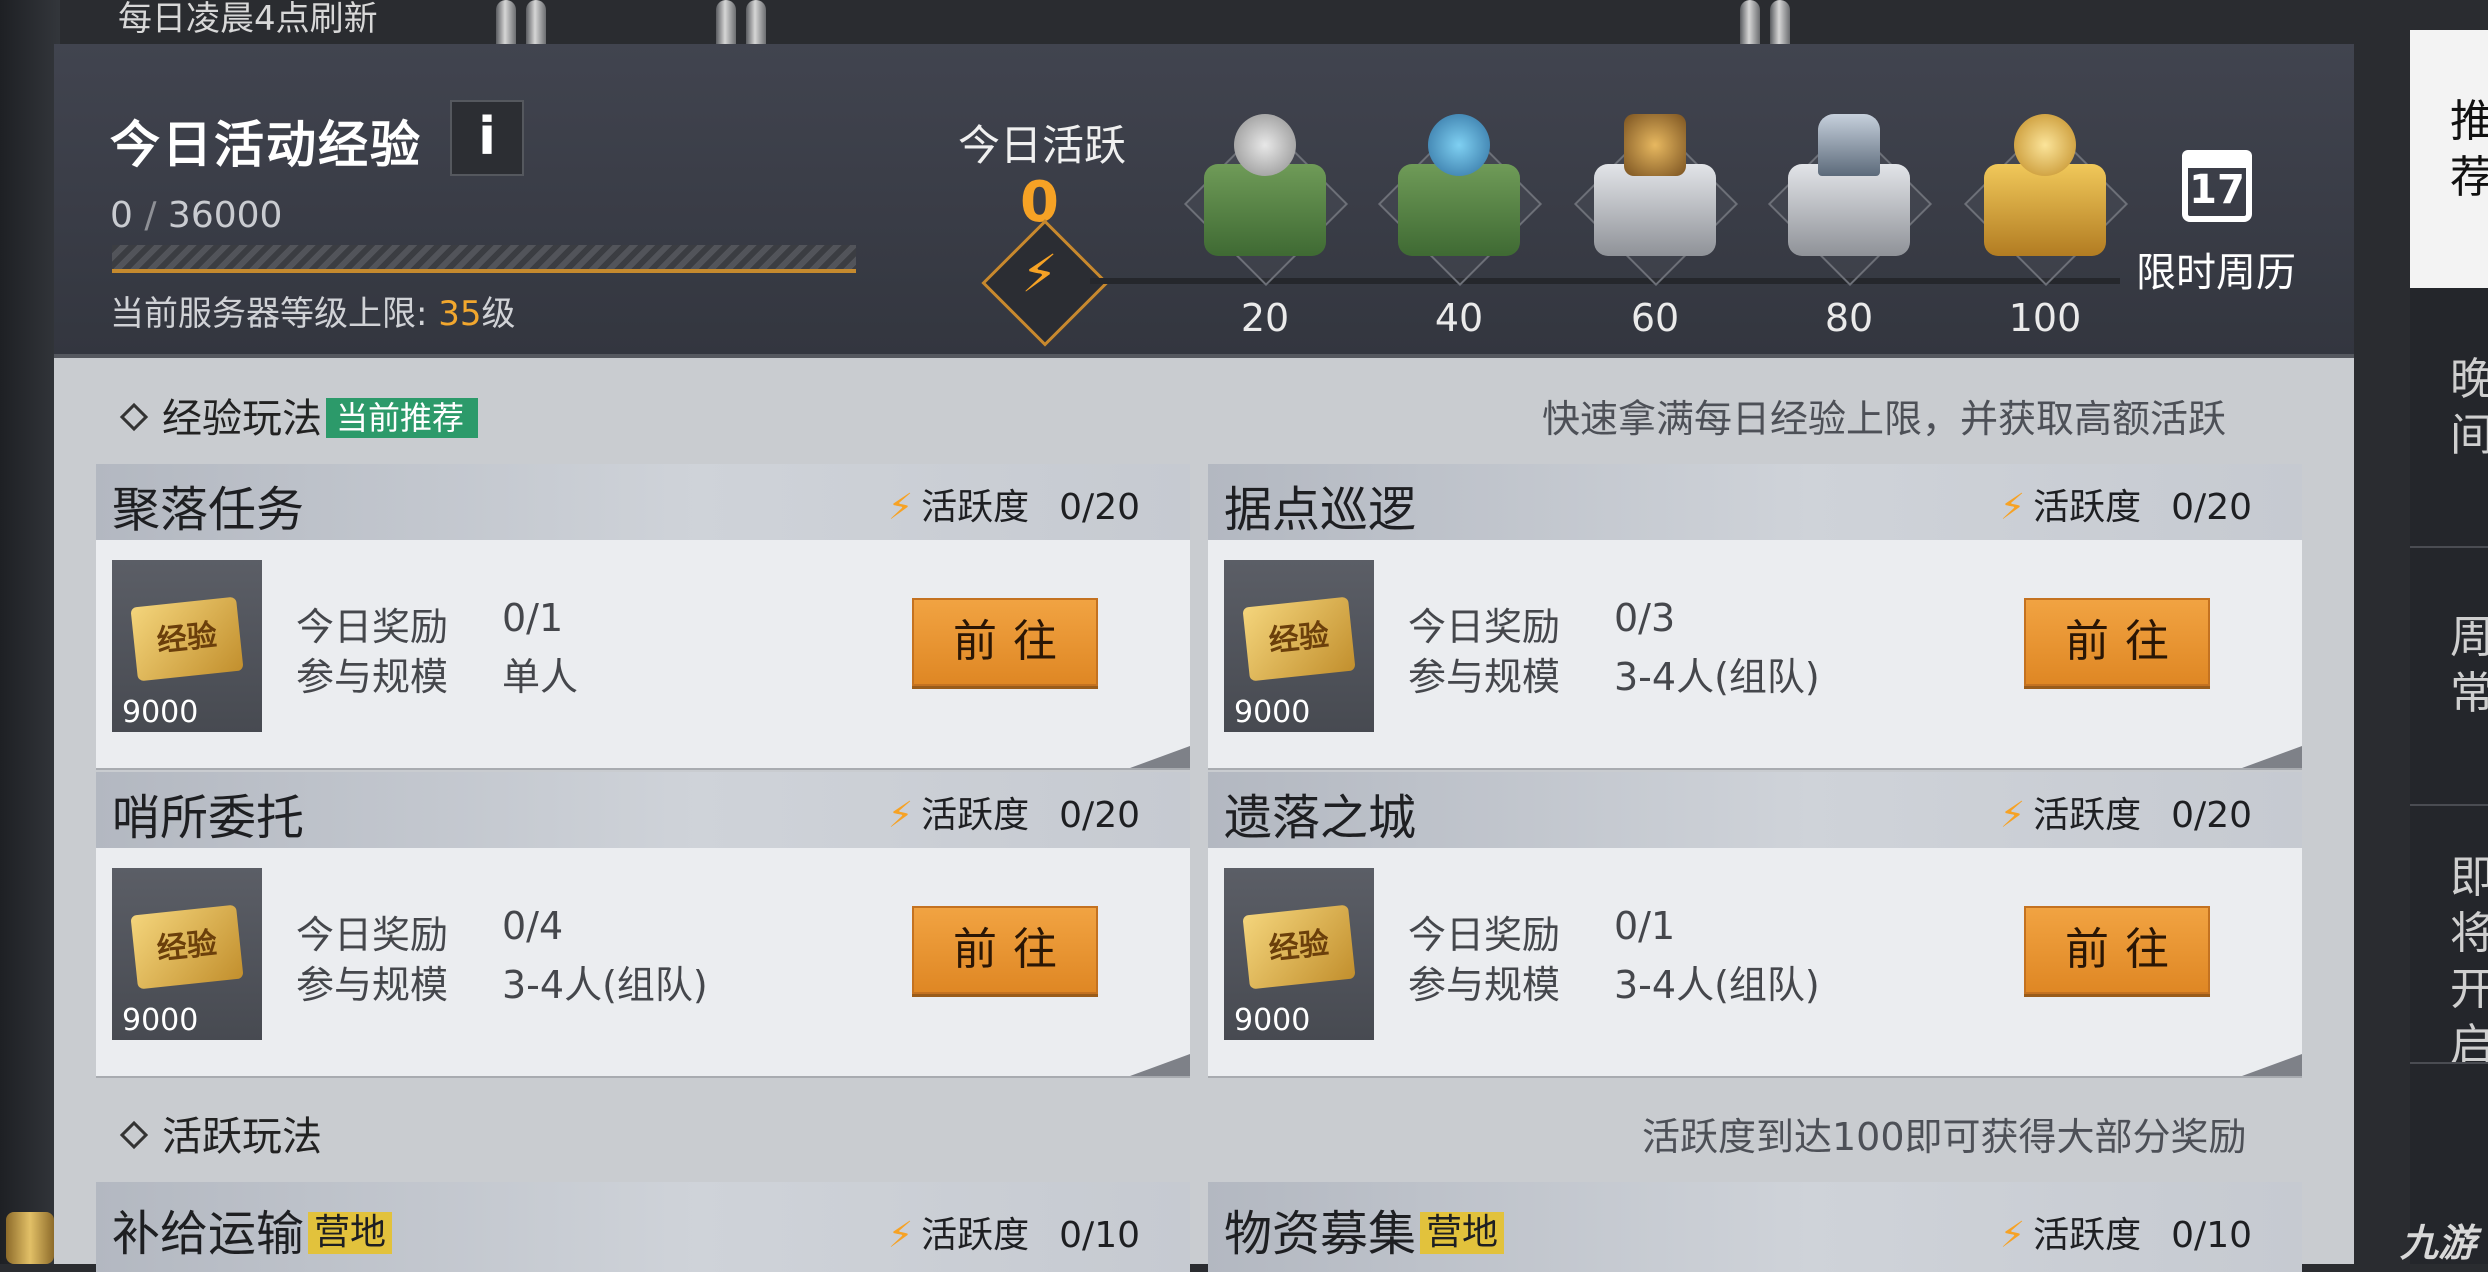 Image resolution: width=2488 pixels, height=1272 pixels. What do you see at coordinates (299, 415) in the screenshot?
I see `exp-section-title: 经验玩法 当前推荐` at bounding box center [299, 415].